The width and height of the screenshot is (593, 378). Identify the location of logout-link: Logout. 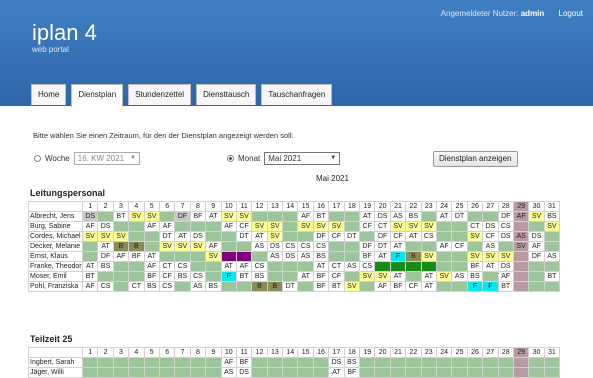
(571, 13).